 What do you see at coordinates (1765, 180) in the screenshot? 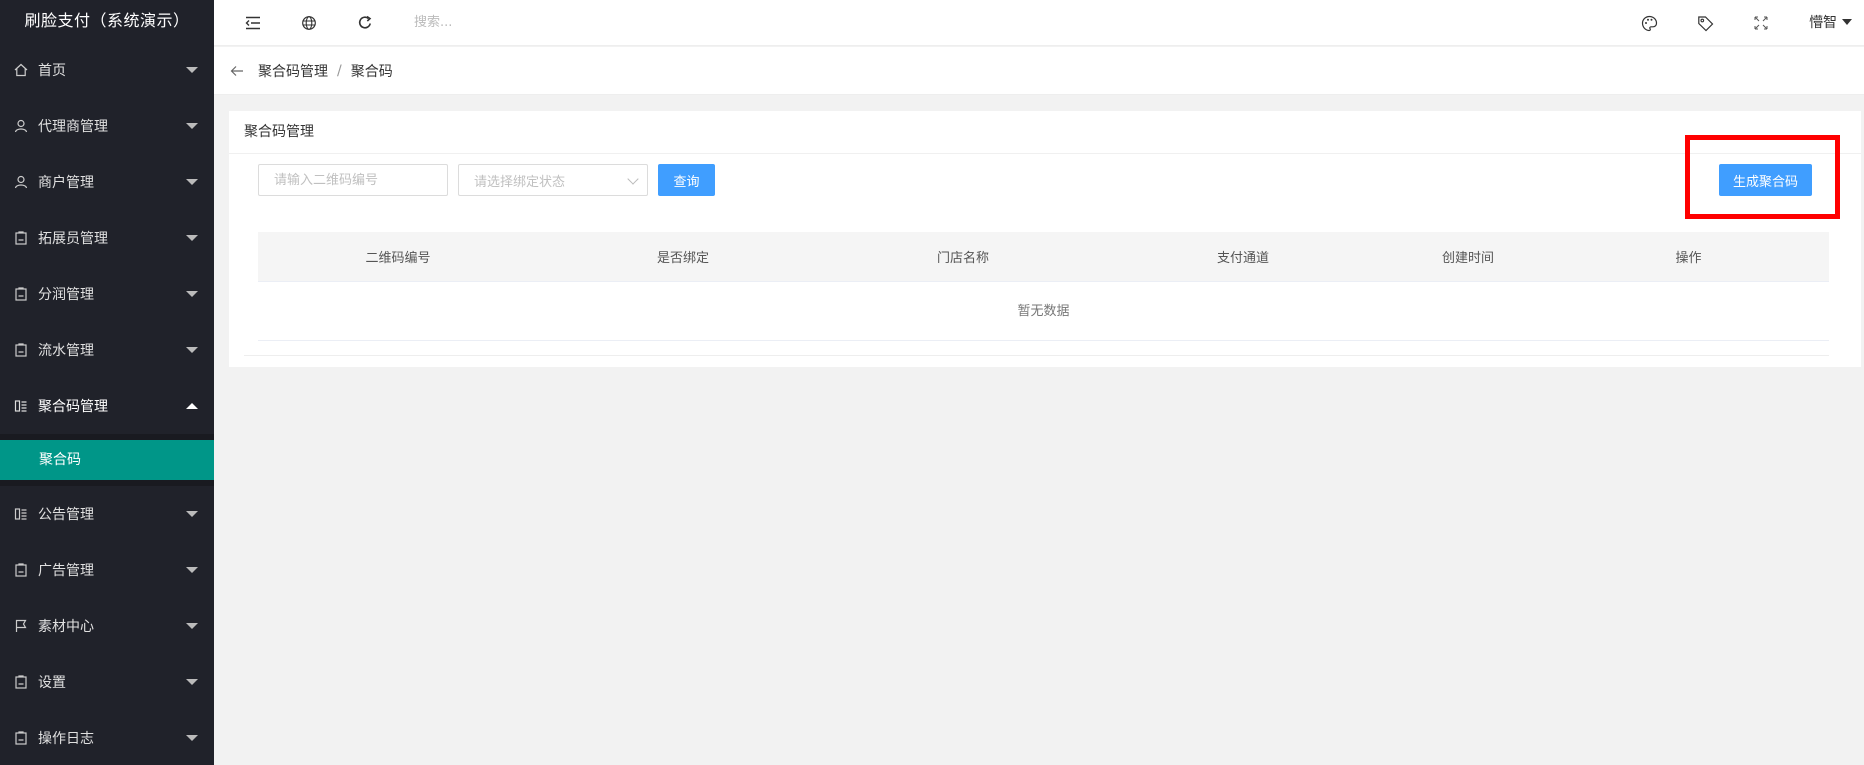
I see `generate-aggregate-code-button: 生成聚合码` at bounding box center [1765, 180].